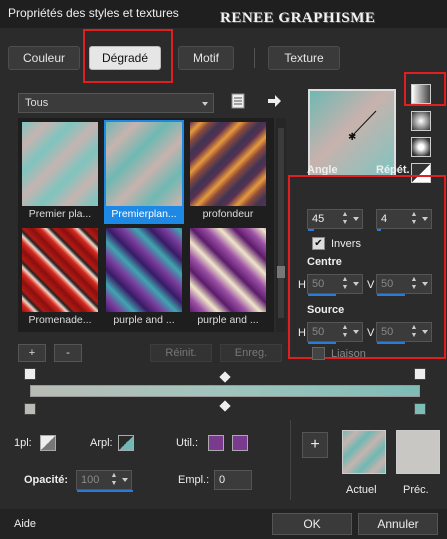 The height and width of the screenshot is (539, 447). Describe the element at coordinates (46, 480) in the screenshot. I see `opacity-label: Opacité:` at that location.